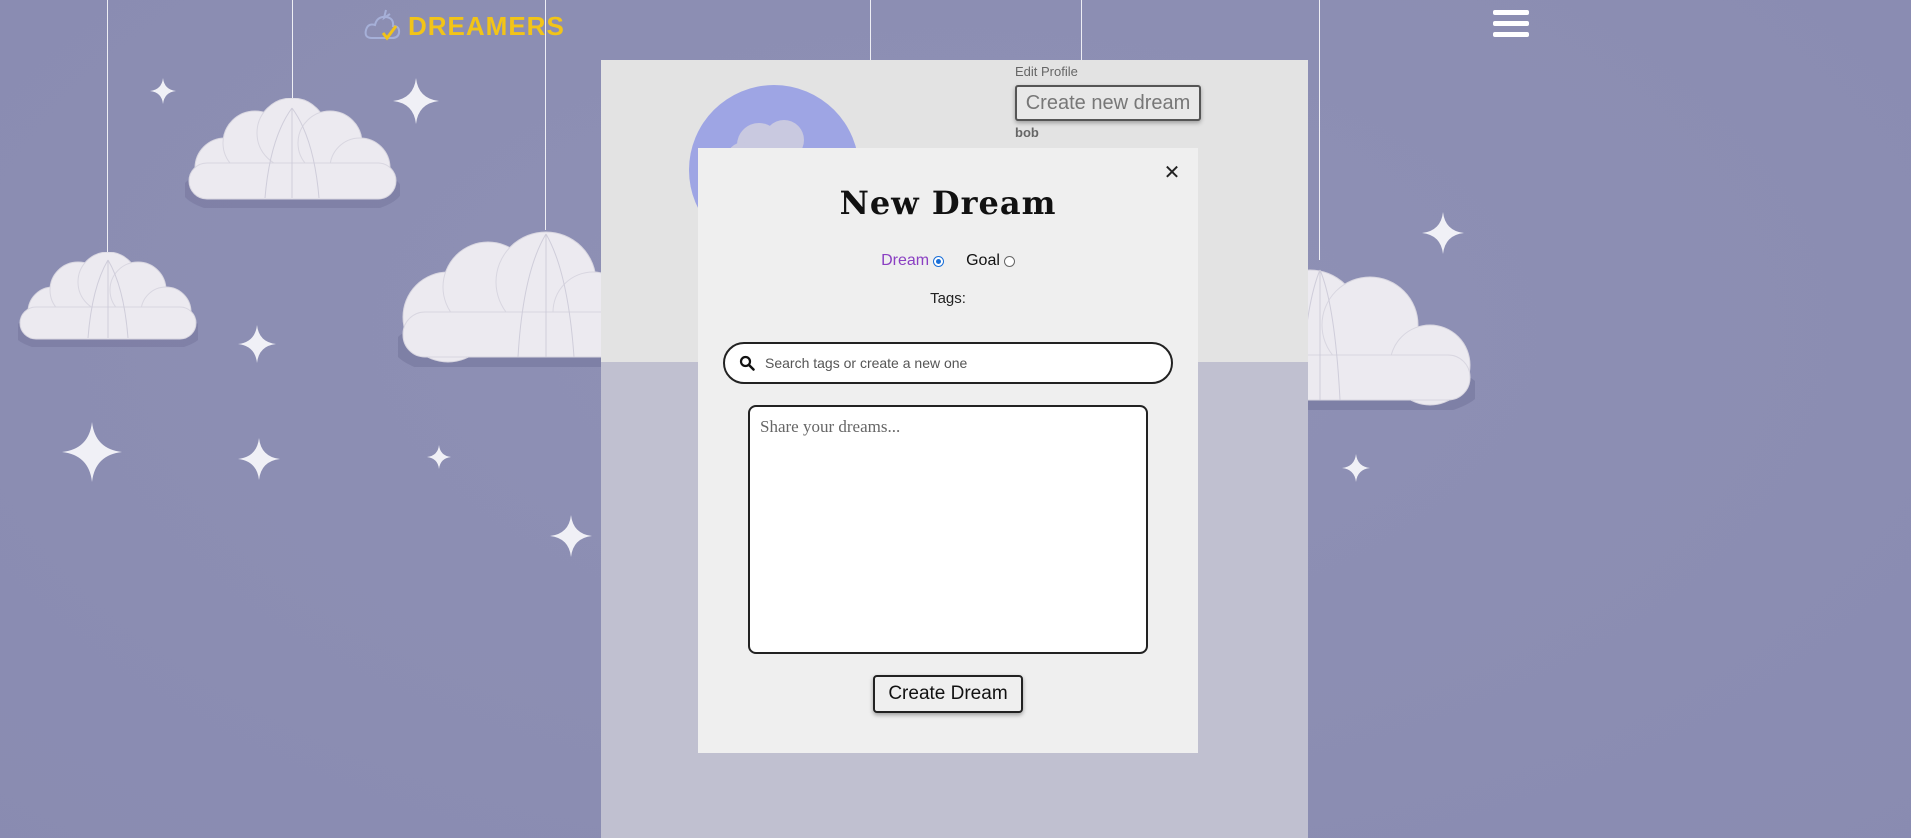 Image resolution: width=1911 pixels, height=838 pixels. What do you see at coordinates (382, 25) in the screenshot?
I see `cloud-check-icon` at bounding box center [382, 25].